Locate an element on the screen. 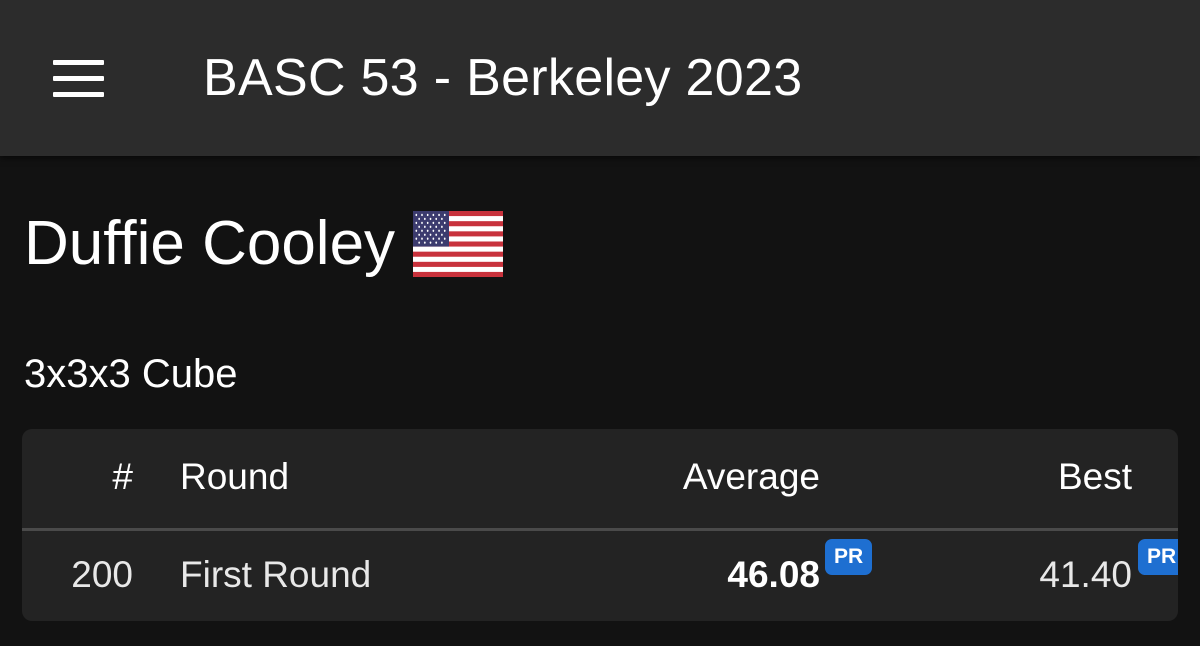 This screenshot has height=646, width=1200. row-rank: 200 is located at coordinates (102, 574).